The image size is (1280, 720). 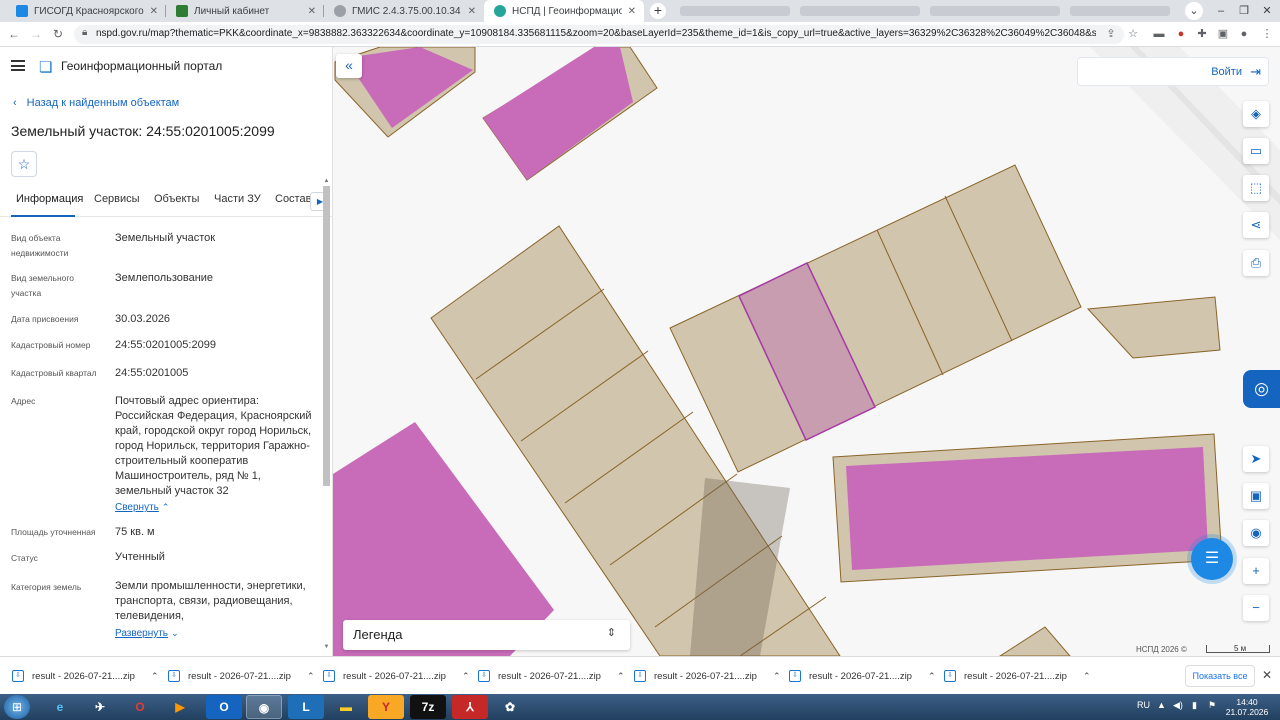 I want to click on scroll-thumb, so click(x=326, y=336).